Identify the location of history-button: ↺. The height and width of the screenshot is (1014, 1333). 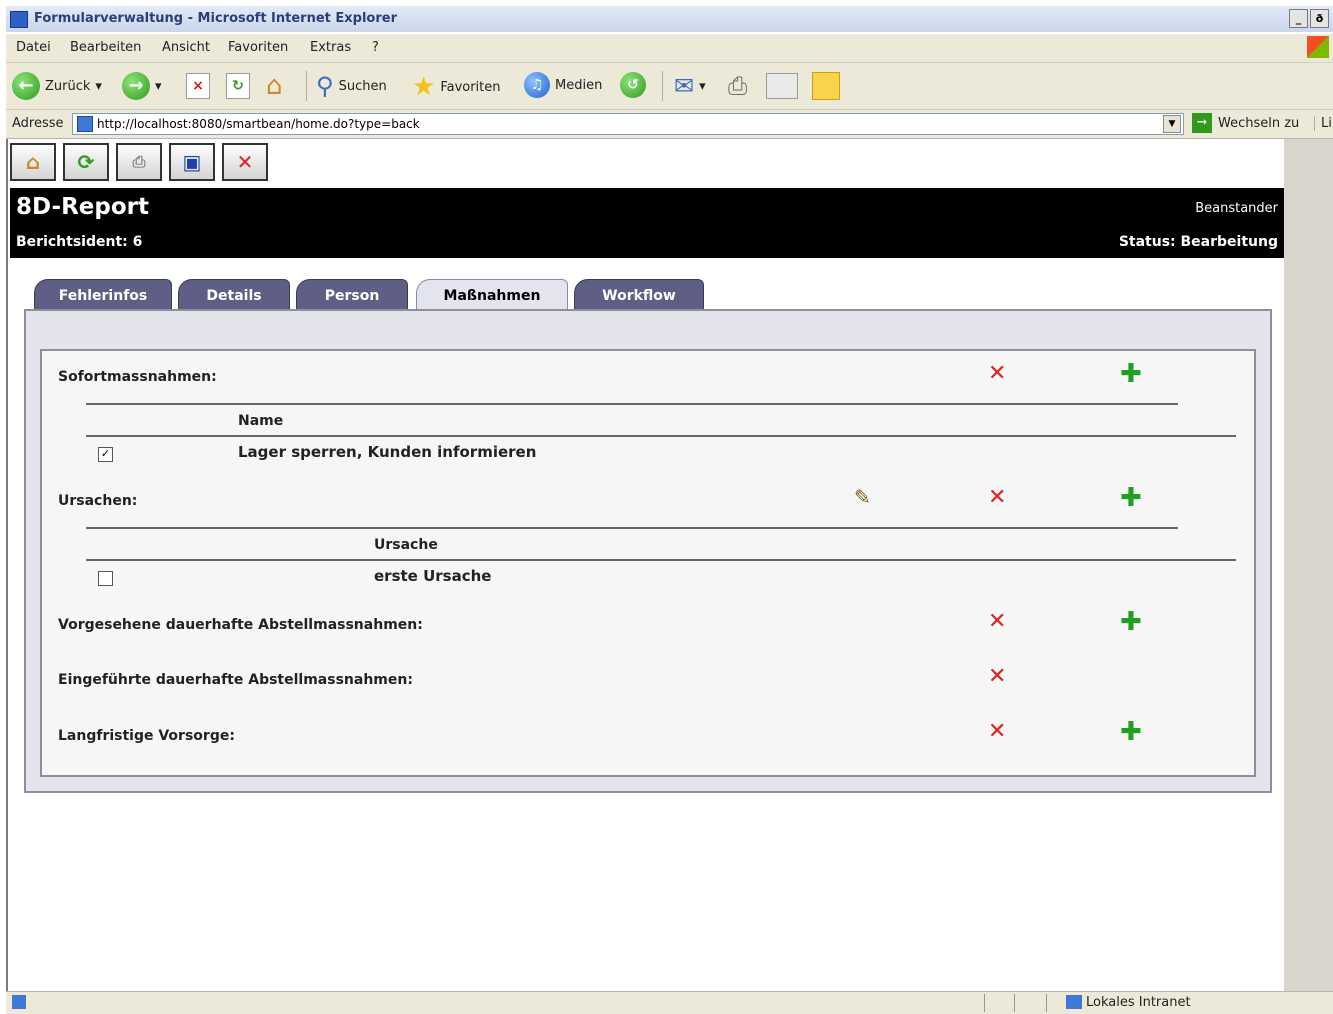
(633, 85).